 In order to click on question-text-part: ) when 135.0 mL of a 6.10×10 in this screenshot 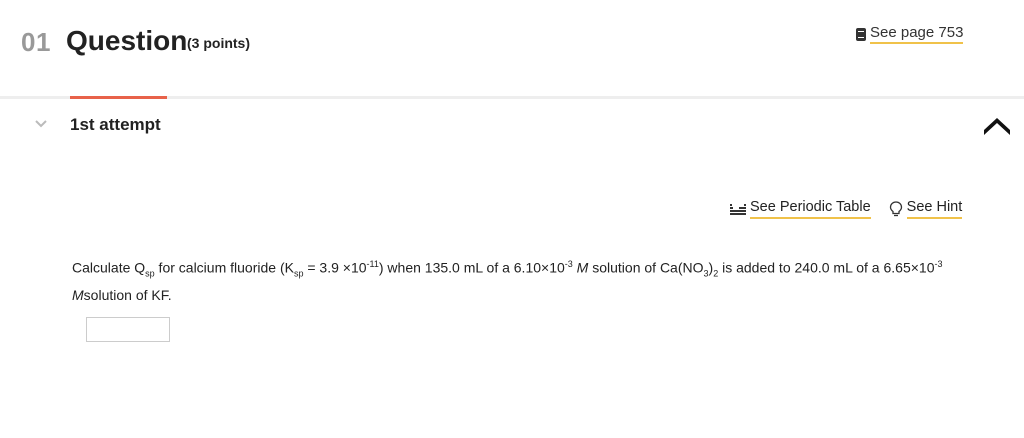, I will do `click(471, 267)`.